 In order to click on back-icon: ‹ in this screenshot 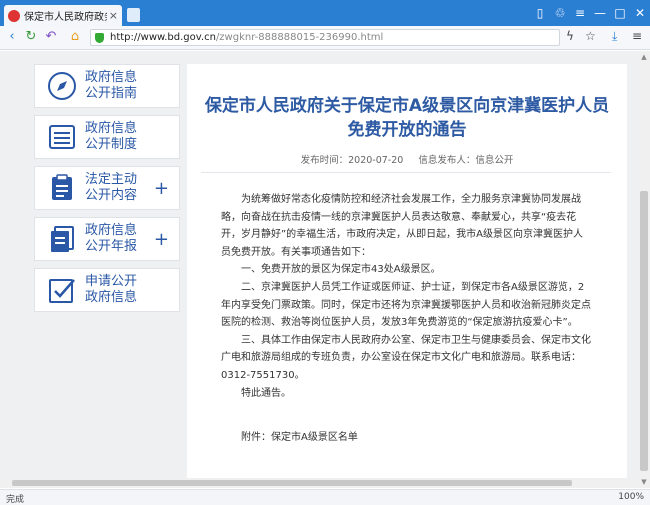, I will do `click(12, 37)`.